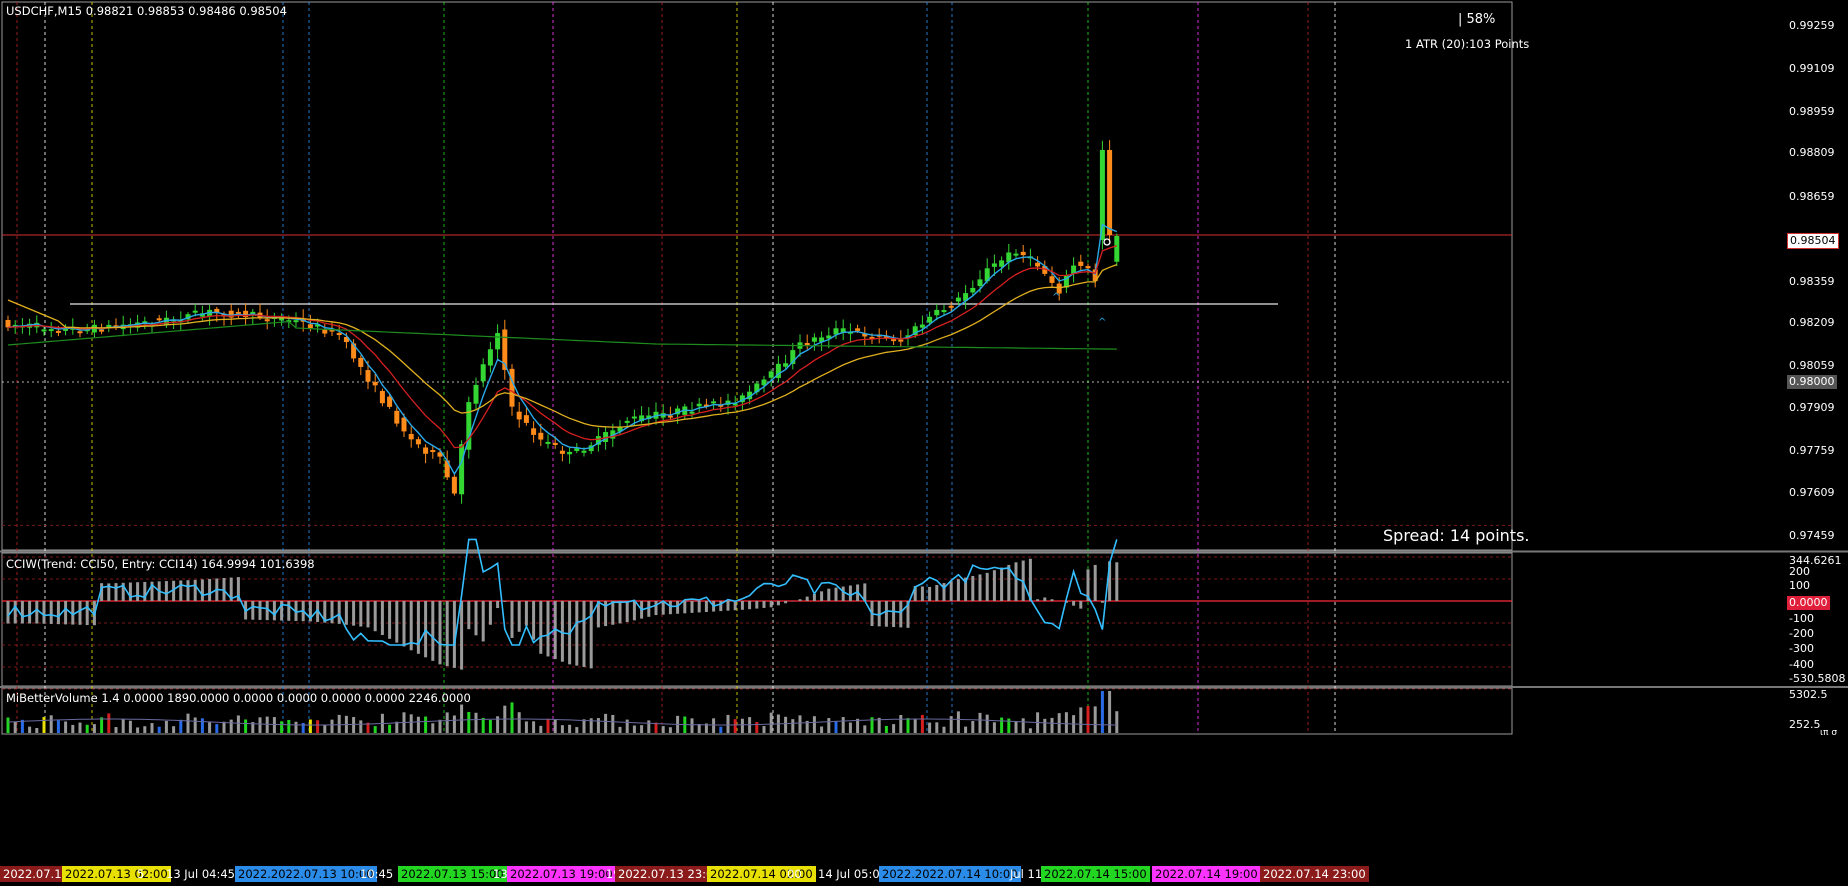 The height and width of the screenshot is (886, 1848). What do you see at coordinates (1314, 874) in the screenshot?
I see `time-axis-label: 2022.07.14 23:00` at bounding box center [1314, 874].